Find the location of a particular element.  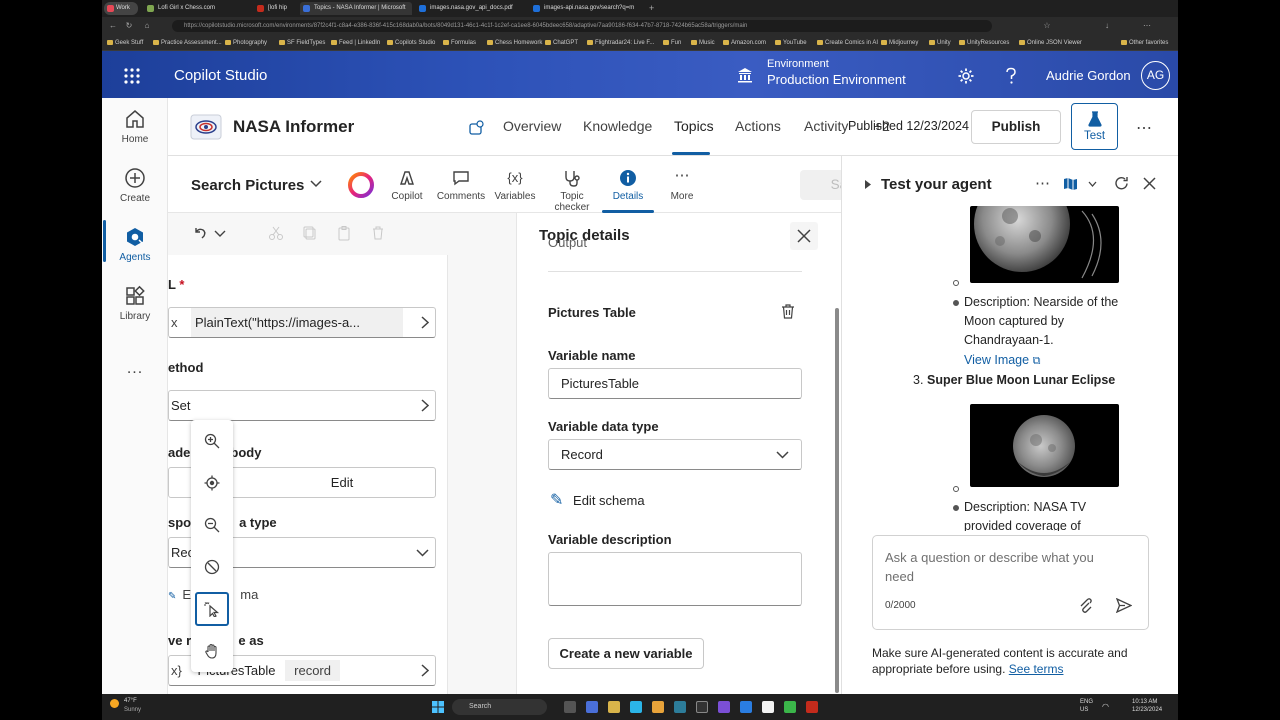

comments-button: Comments is located at coordinates (461, 185).